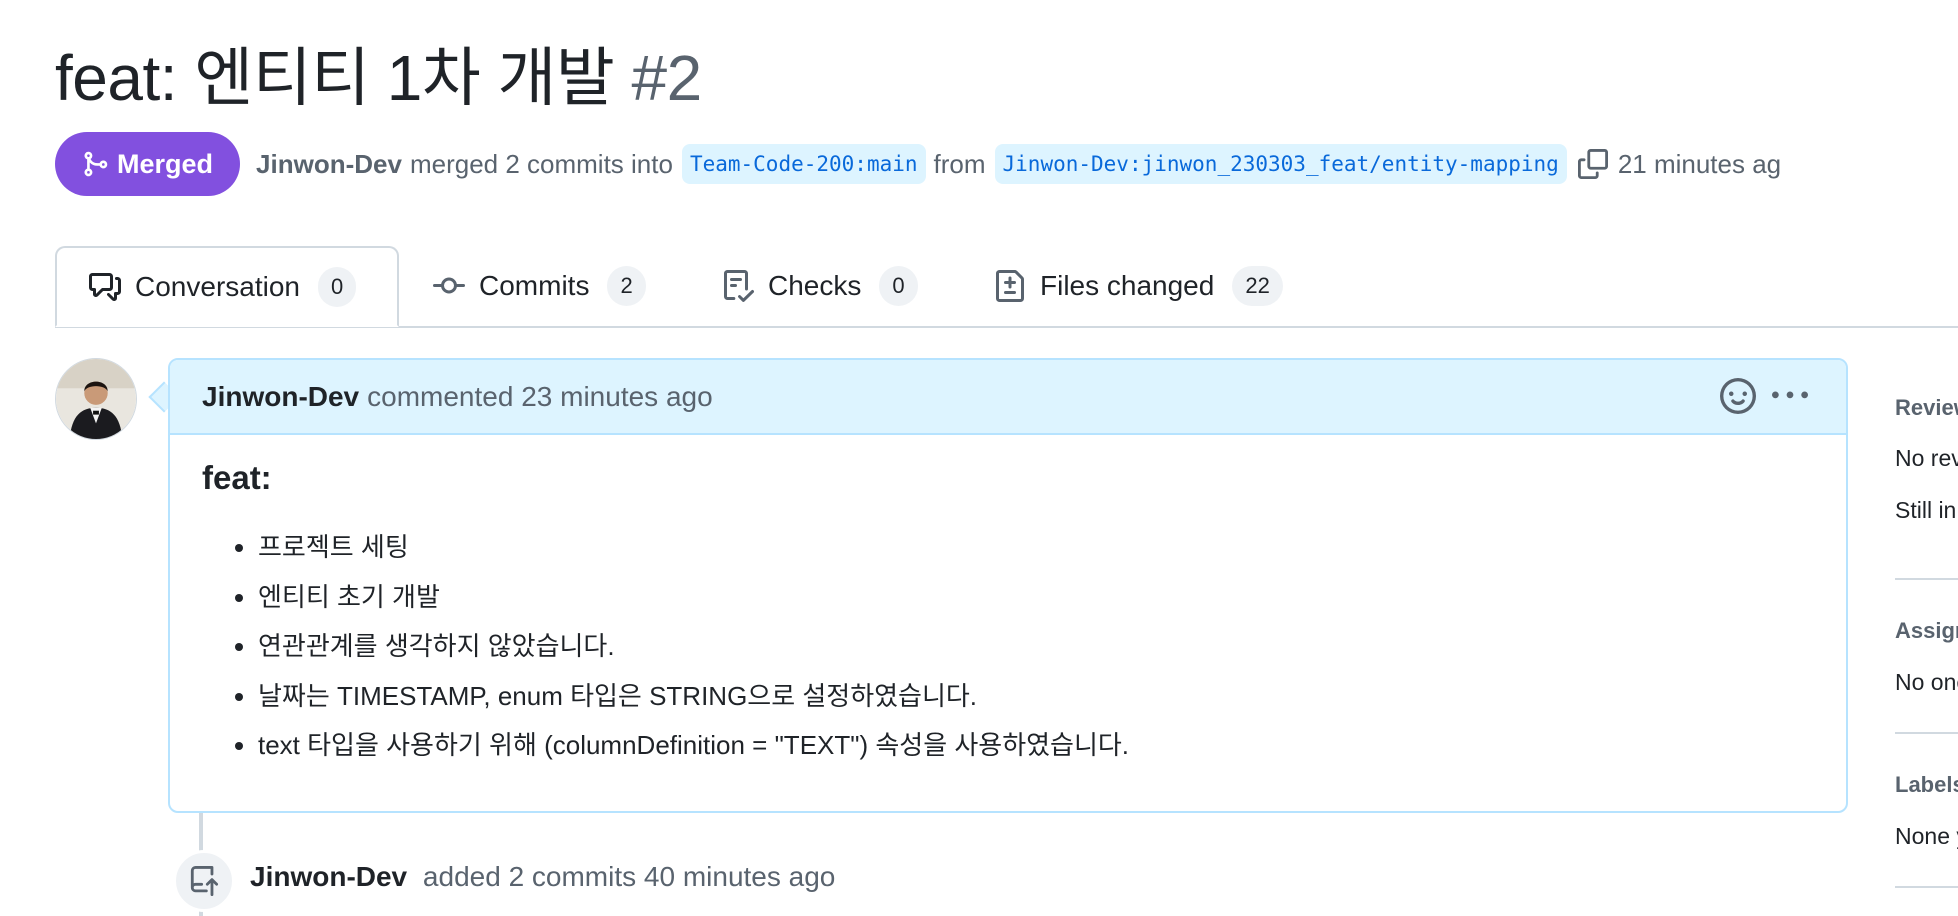 This screenshot has height=916, width=1958. I want to click on reviewers-progress: Still in progress?, so click(1926, 510).